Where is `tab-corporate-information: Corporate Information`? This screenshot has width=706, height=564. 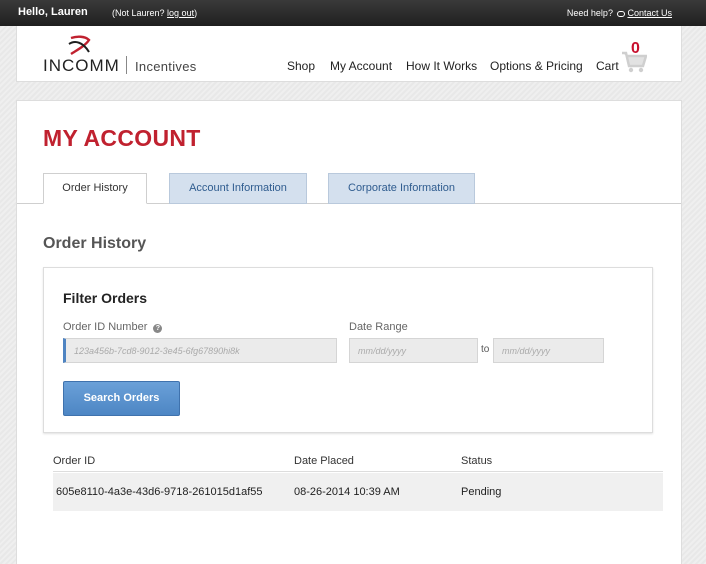 tab-corporate-information: Corporate Information is located at coordinates (401, 188).